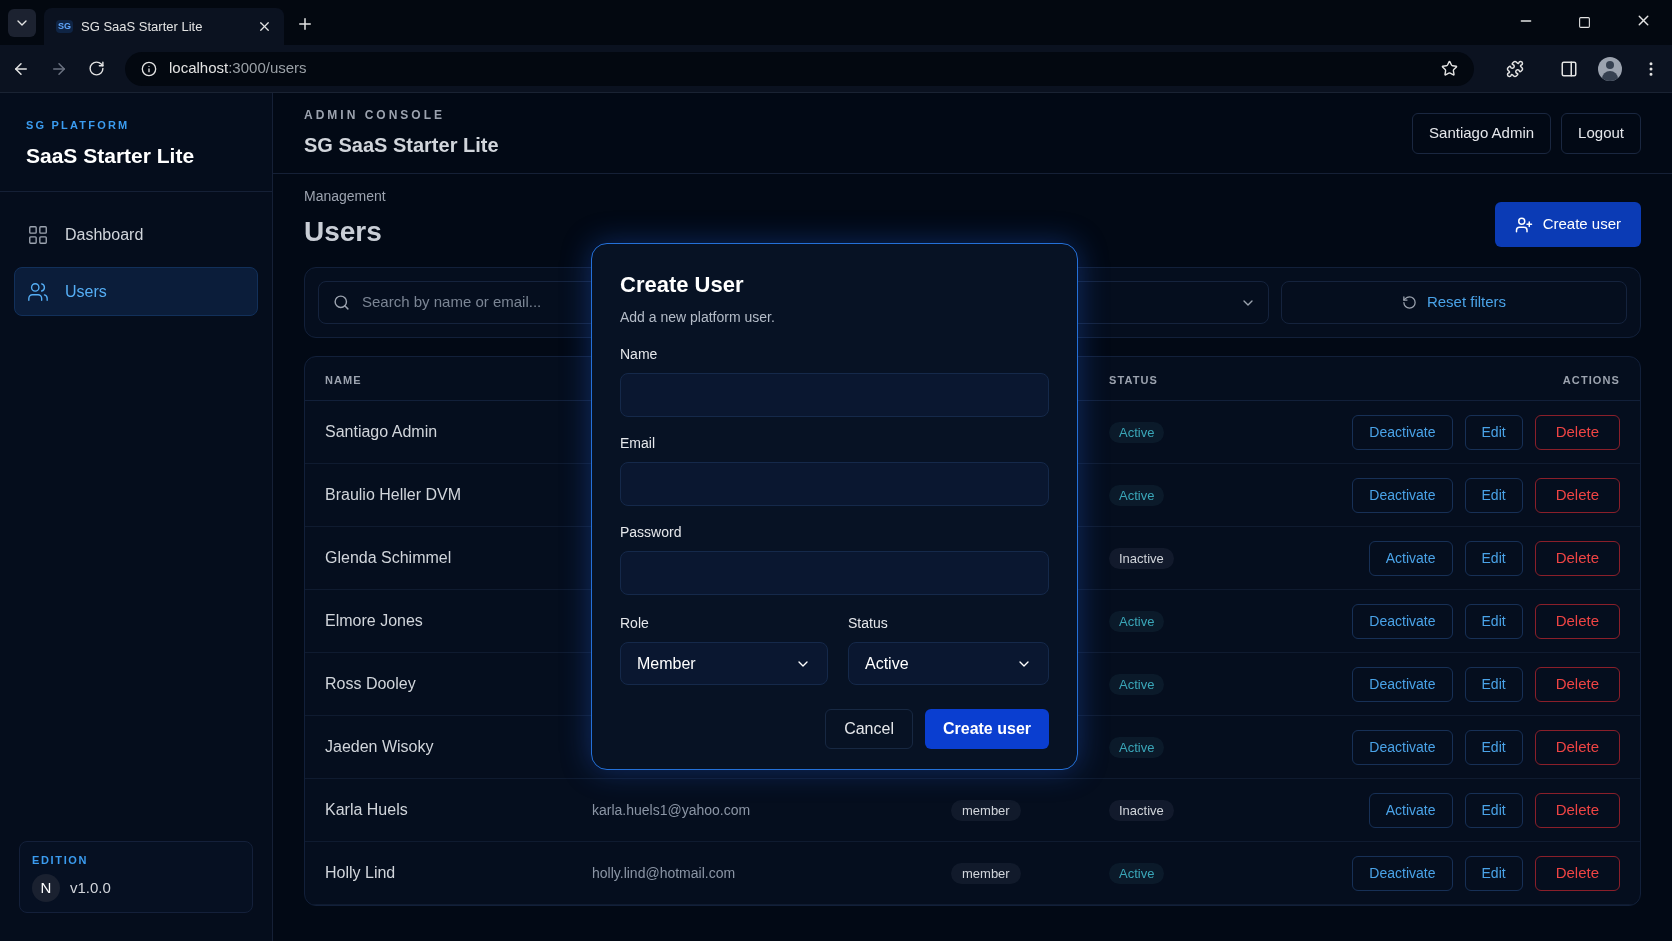 The width and height of the screenshot is (1672, 941). Describe the element at coordinates (264, 26) in the screenshot. I see `close-icon` at that location.